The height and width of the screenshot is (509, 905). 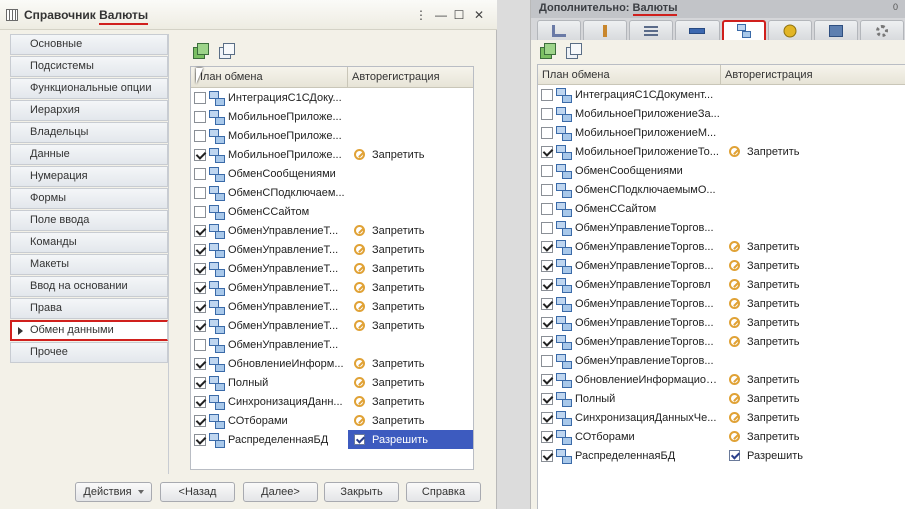 I want to click on table-row: ОбменСообщениями, so click(x=721, y=170).